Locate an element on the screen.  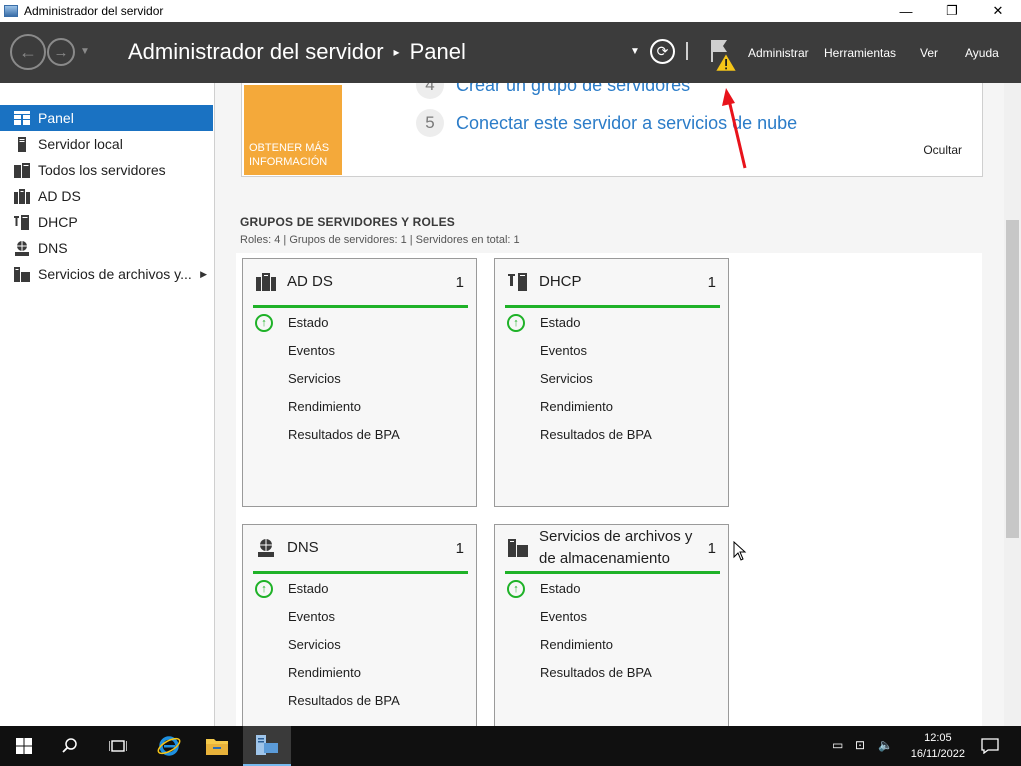
task-view-button is located at coordinates (118, 746).